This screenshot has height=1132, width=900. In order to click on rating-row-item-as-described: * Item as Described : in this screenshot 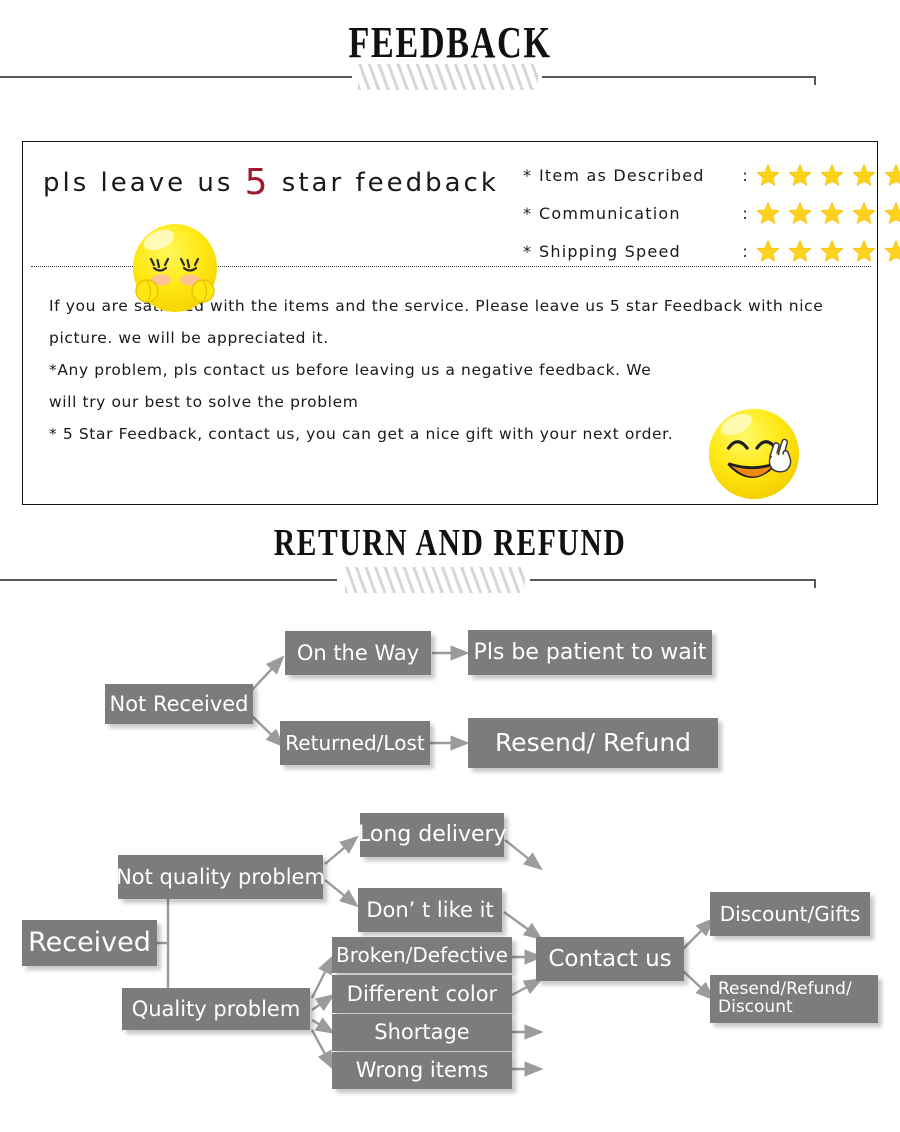, I will do `click(711, 175)`.